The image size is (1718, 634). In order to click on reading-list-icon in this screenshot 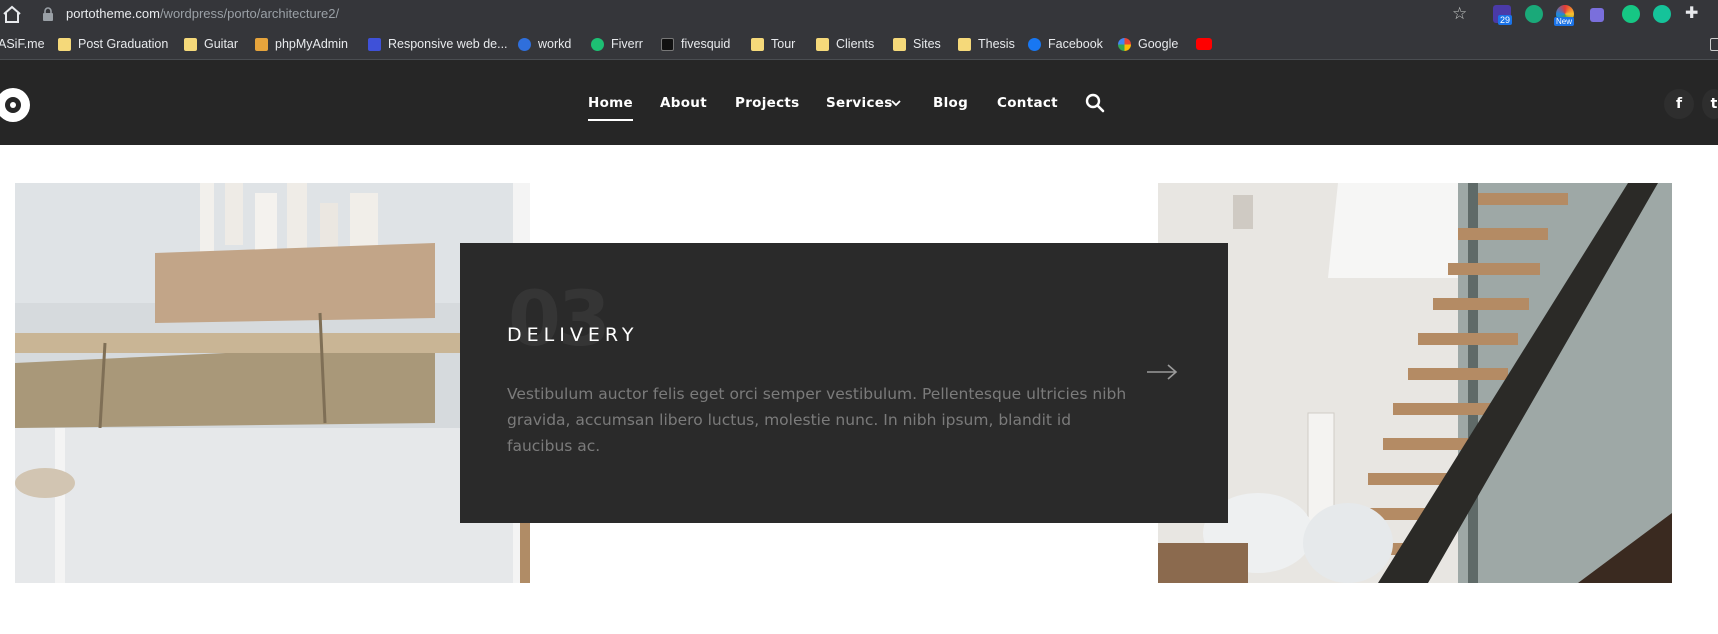, I will do `click(1714, 44)`.